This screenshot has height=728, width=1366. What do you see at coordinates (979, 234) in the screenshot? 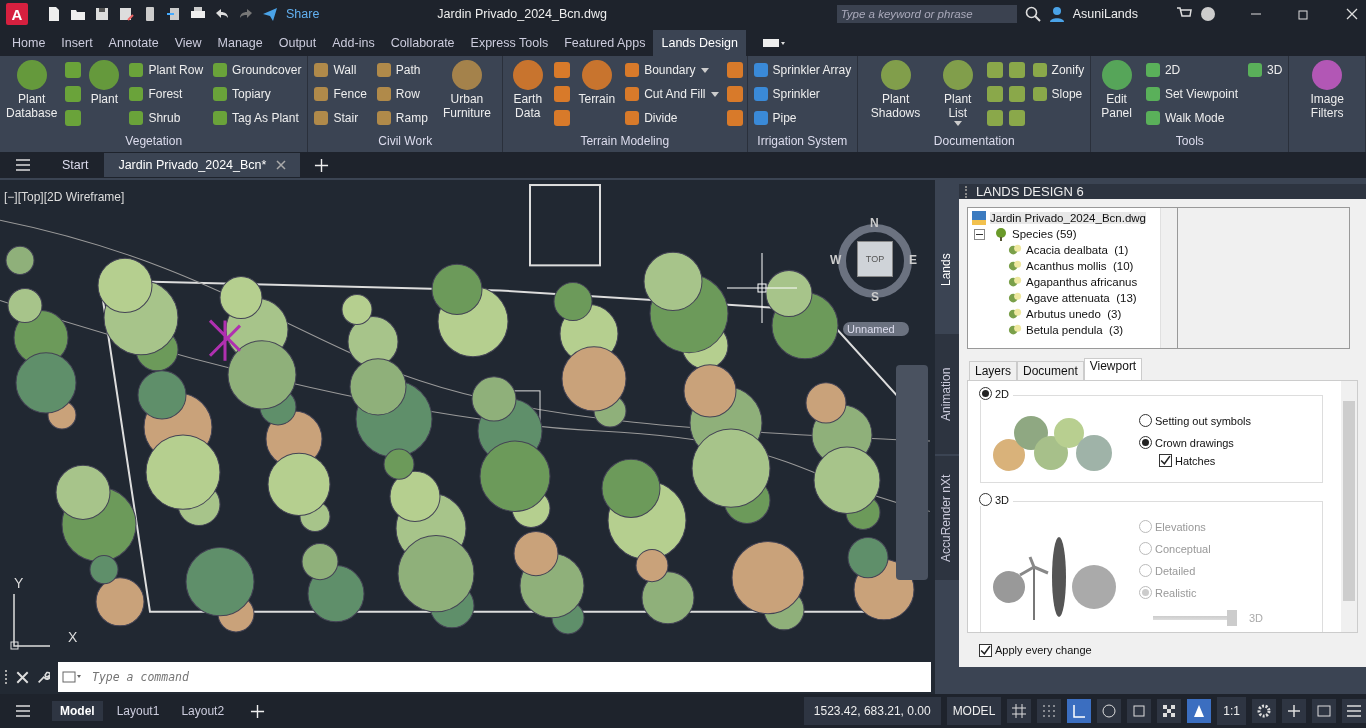
I see `collapse-toggle` at bounding box center [979, 234].